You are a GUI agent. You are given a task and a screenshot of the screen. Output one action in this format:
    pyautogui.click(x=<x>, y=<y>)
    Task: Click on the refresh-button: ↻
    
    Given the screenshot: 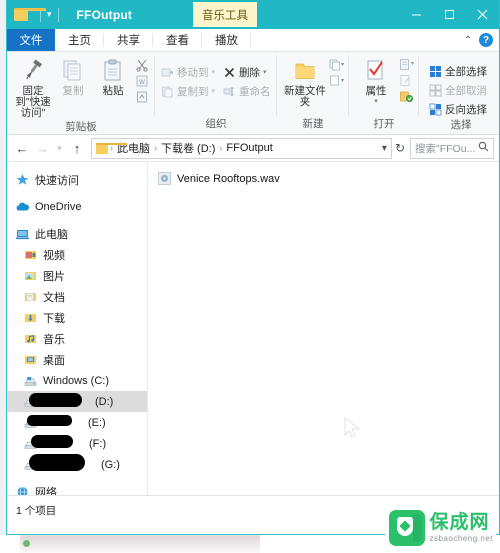 What is the action you would take?
    pyautogui.click(x=400, y=148)
    